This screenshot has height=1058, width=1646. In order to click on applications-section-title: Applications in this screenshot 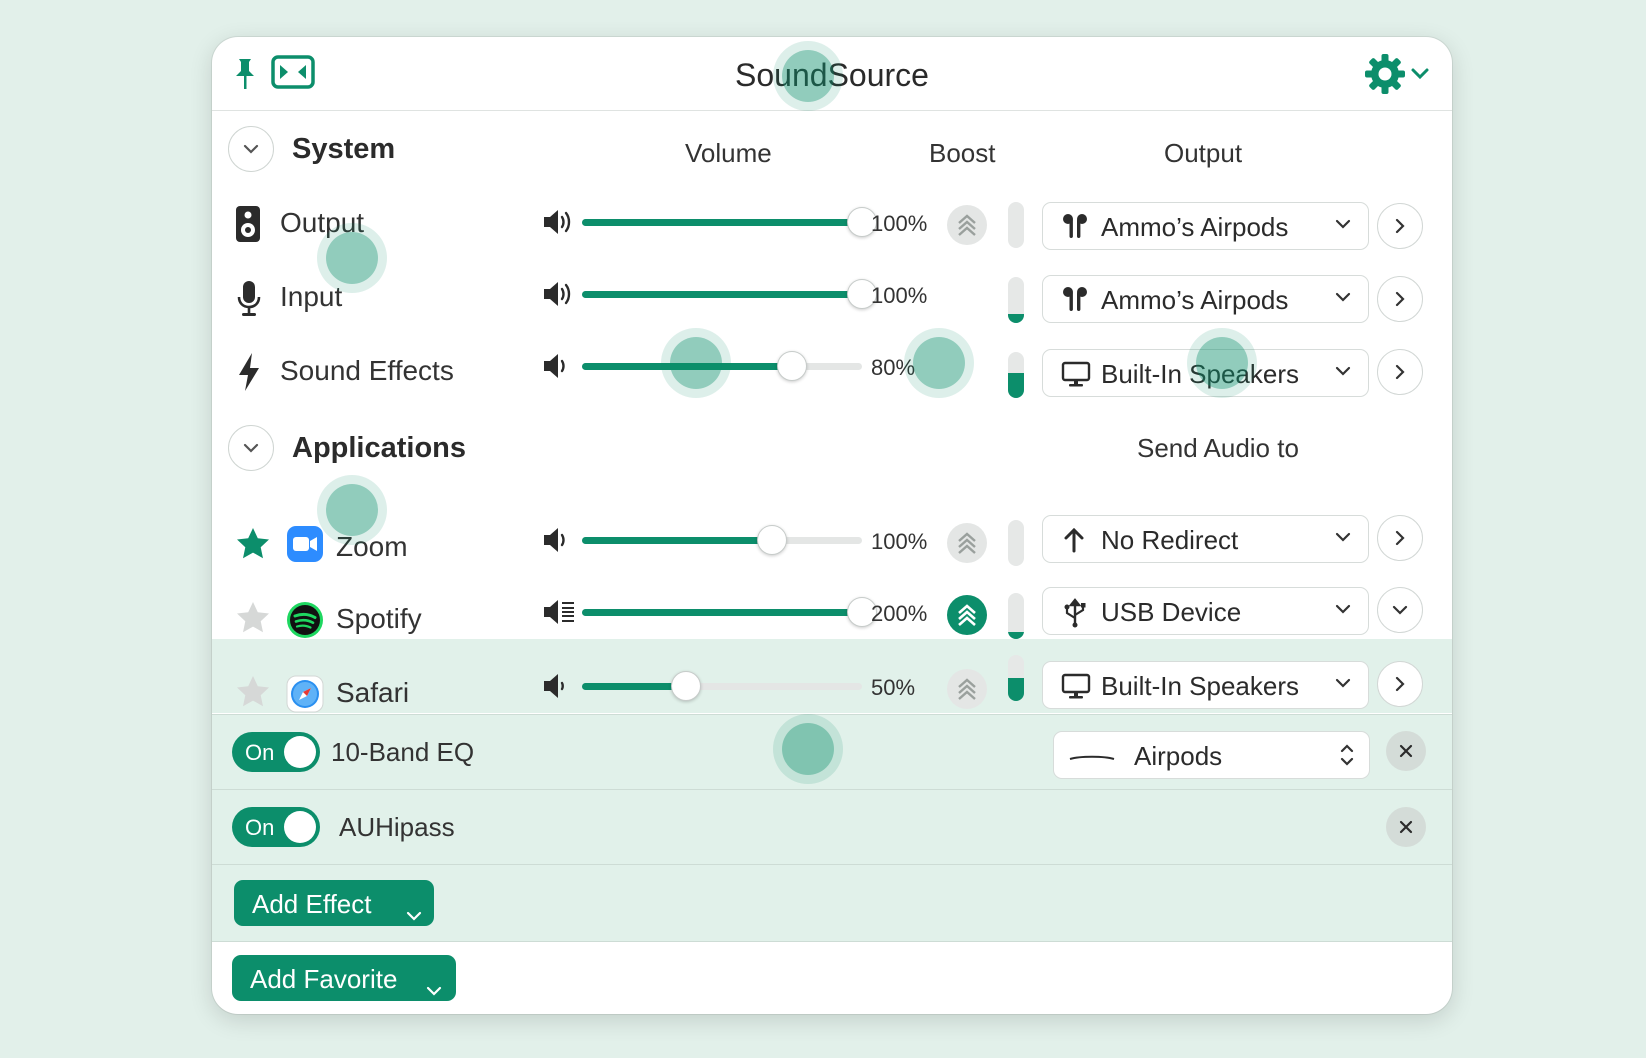, I will do `click(379, 448)`.